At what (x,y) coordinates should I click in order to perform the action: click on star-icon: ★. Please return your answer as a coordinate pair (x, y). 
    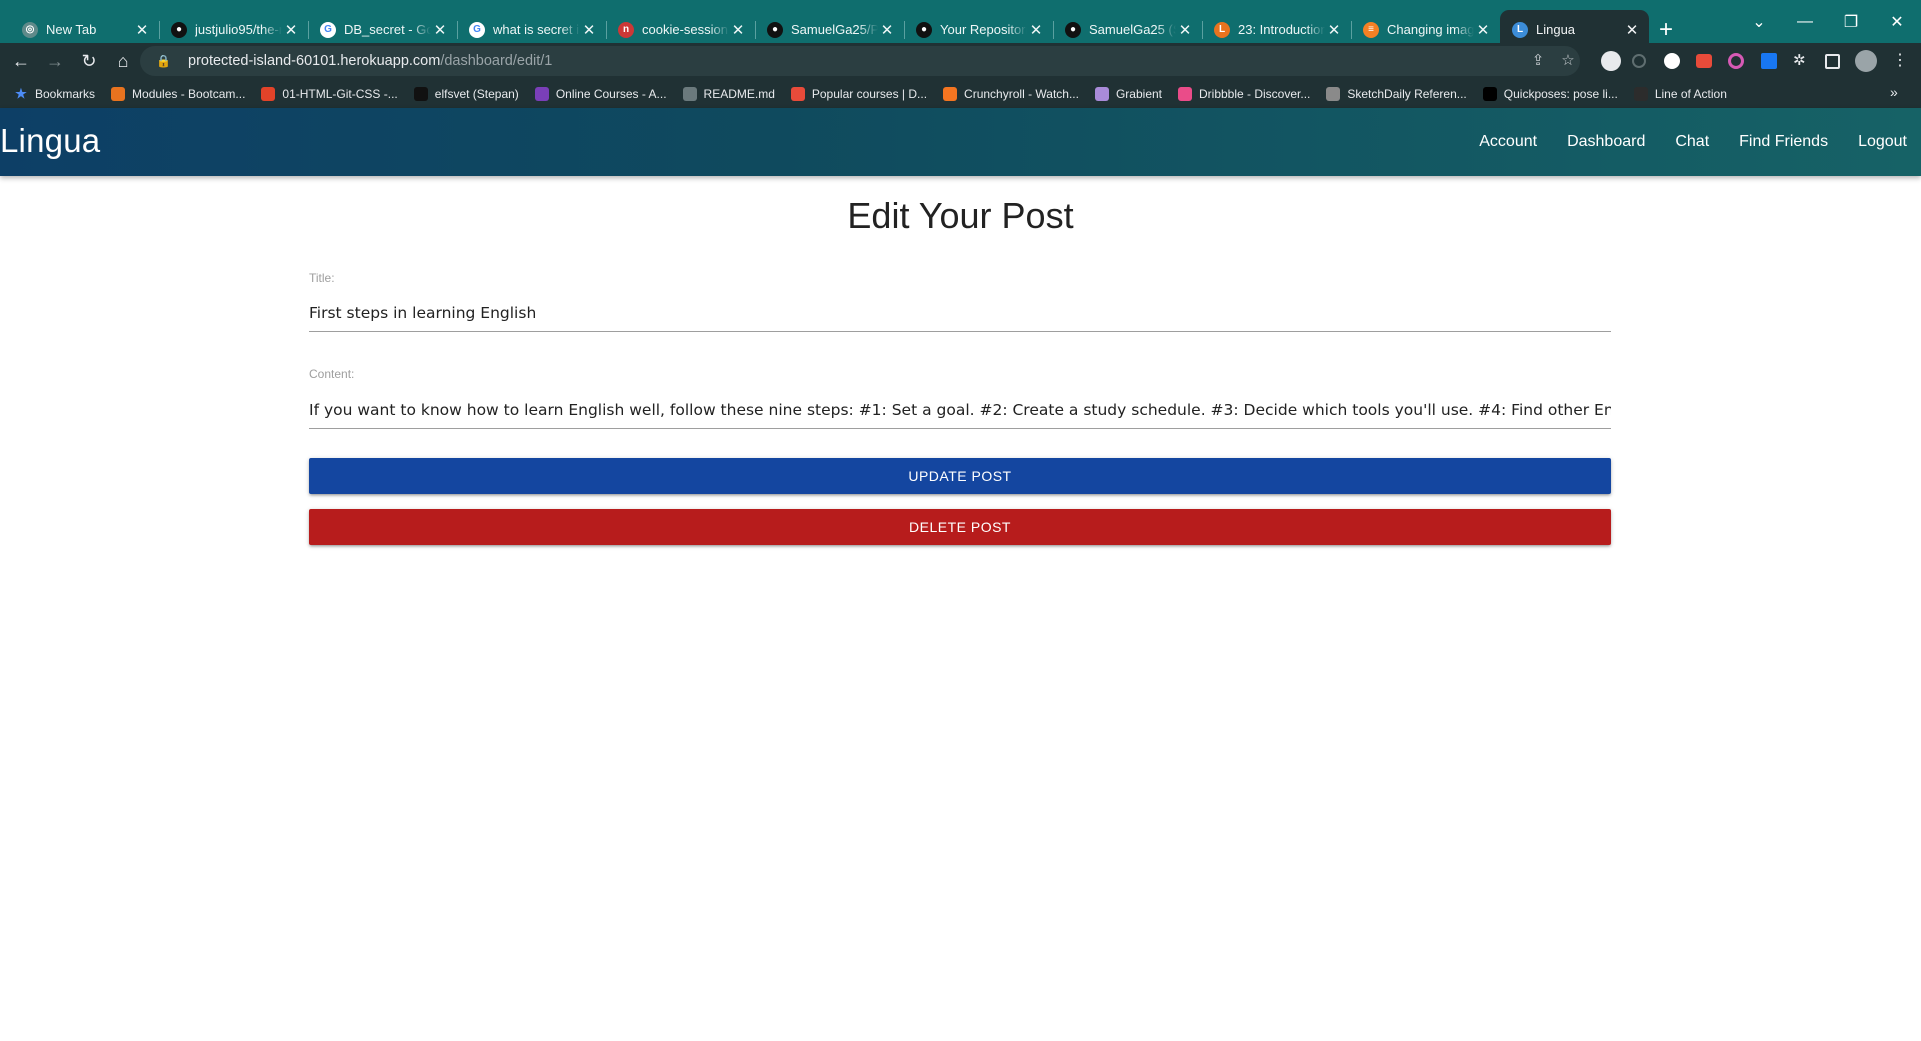
    Looking at the image, I should click on (21, 93).